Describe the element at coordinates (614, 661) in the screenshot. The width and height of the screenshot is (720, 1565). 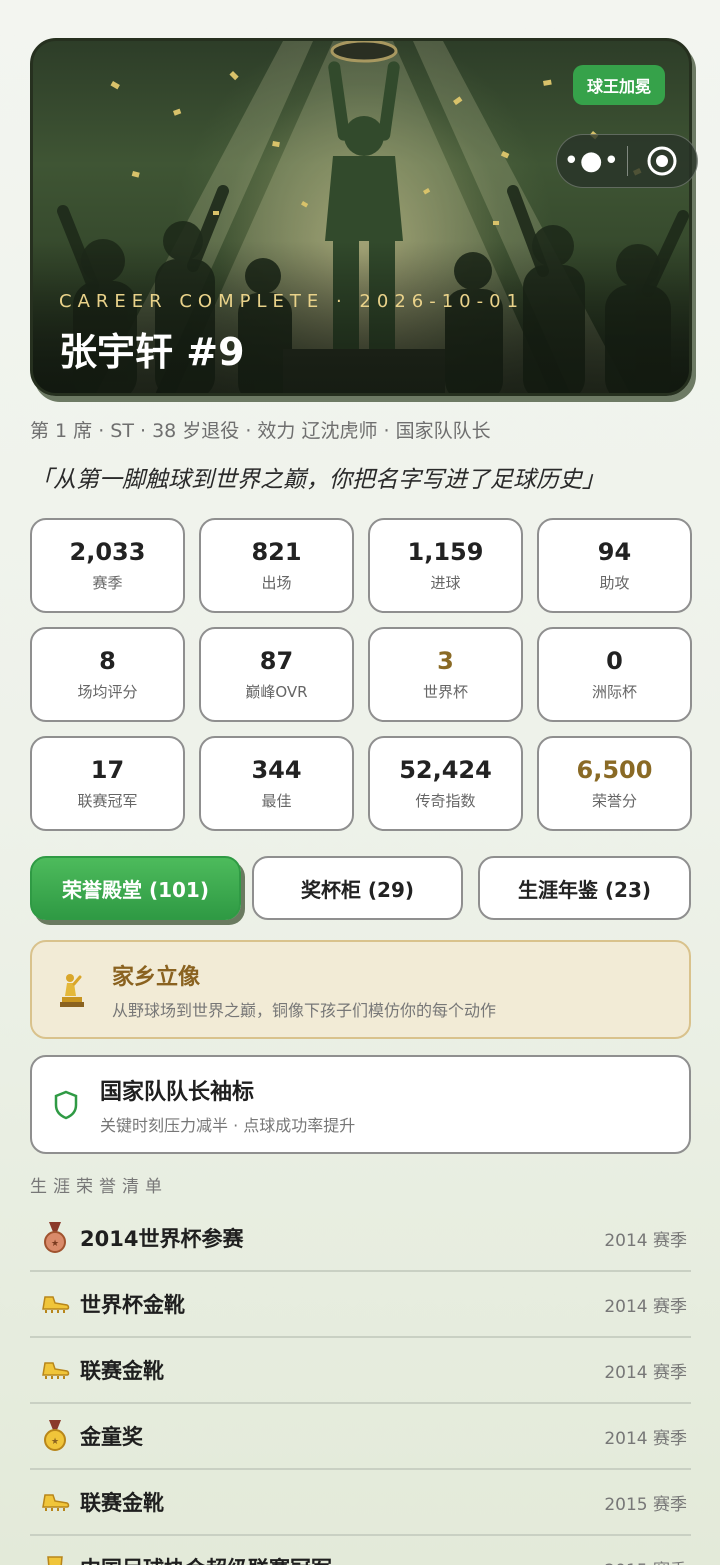
I see `stat-value: 0` at that location.